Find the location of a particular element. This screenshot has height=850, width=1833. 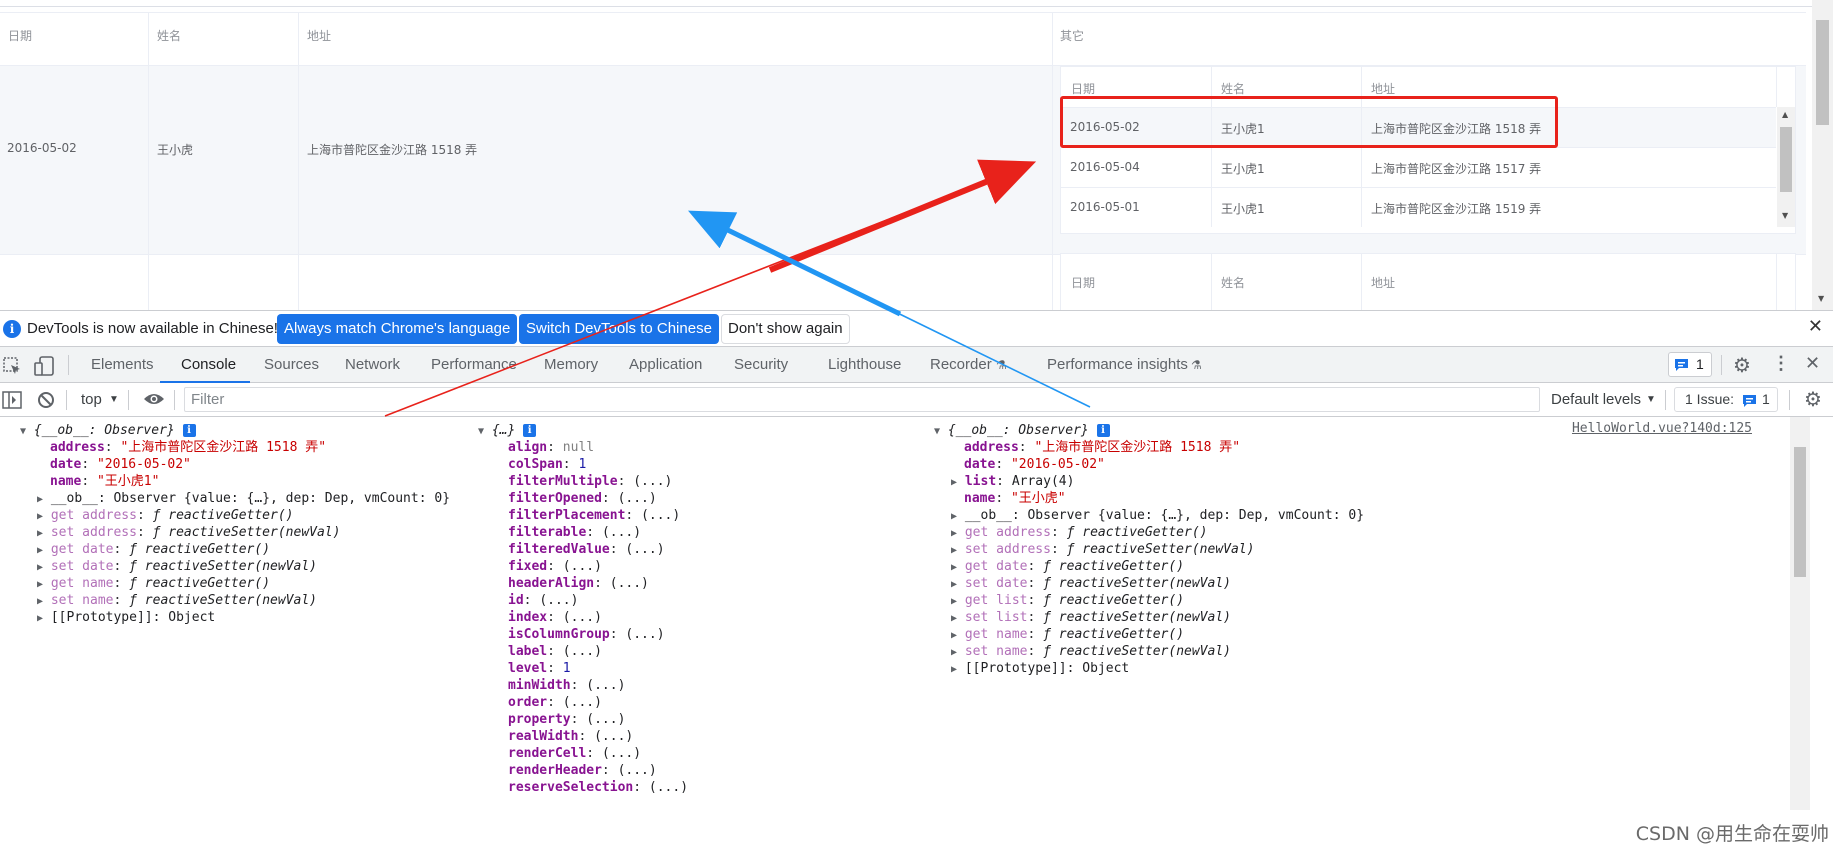

messages-count-button: 1 is located at coordinates (1690, 364).